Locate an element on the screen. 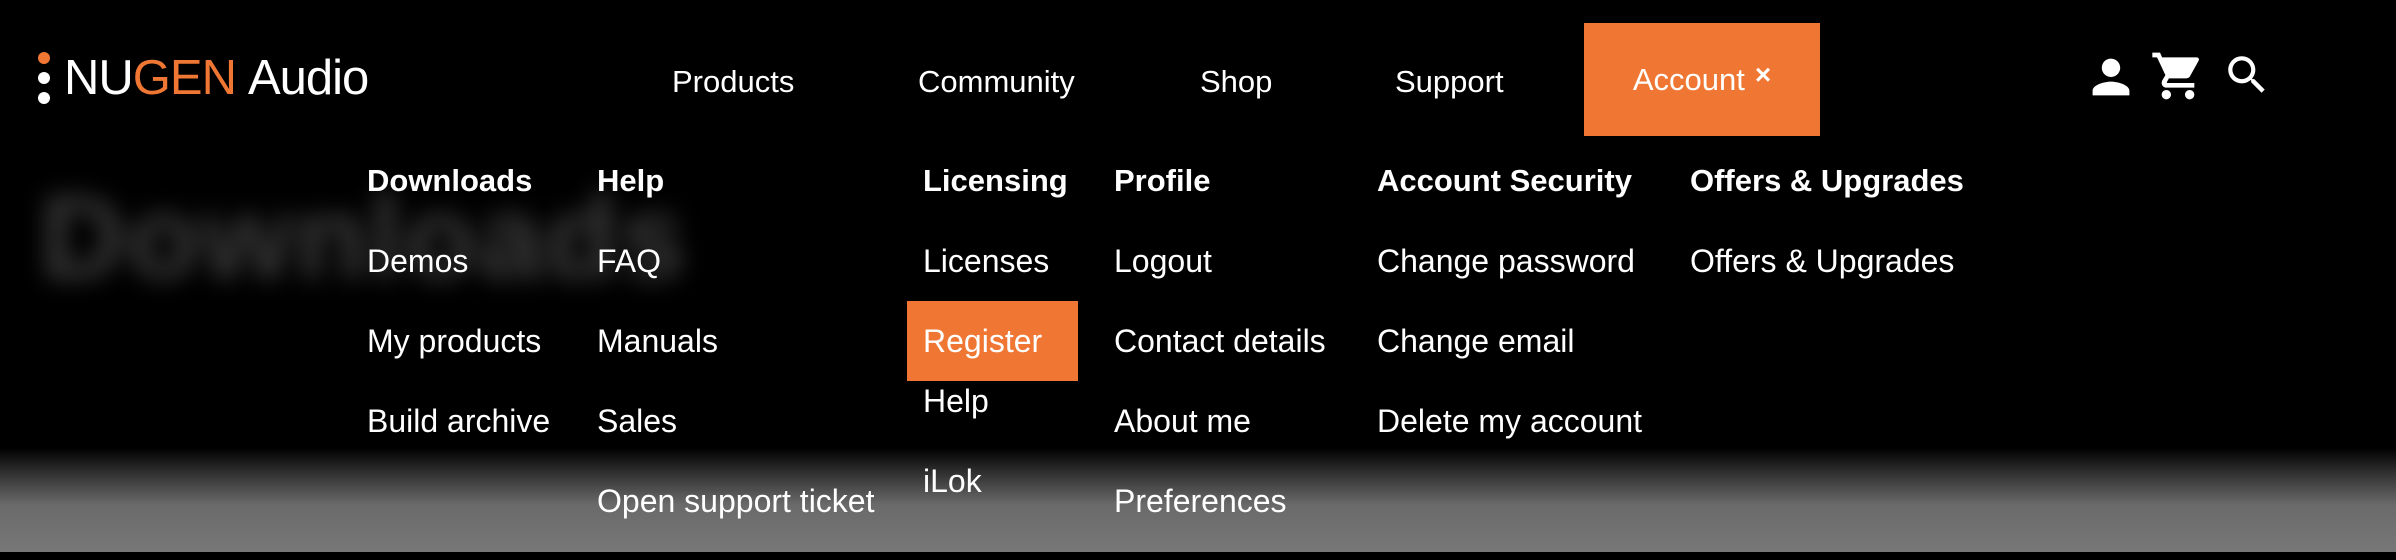 The height and width of the screenshot is (560, 2396). menu-heading-licensing: Licensing is located at coordinates (995, 180).